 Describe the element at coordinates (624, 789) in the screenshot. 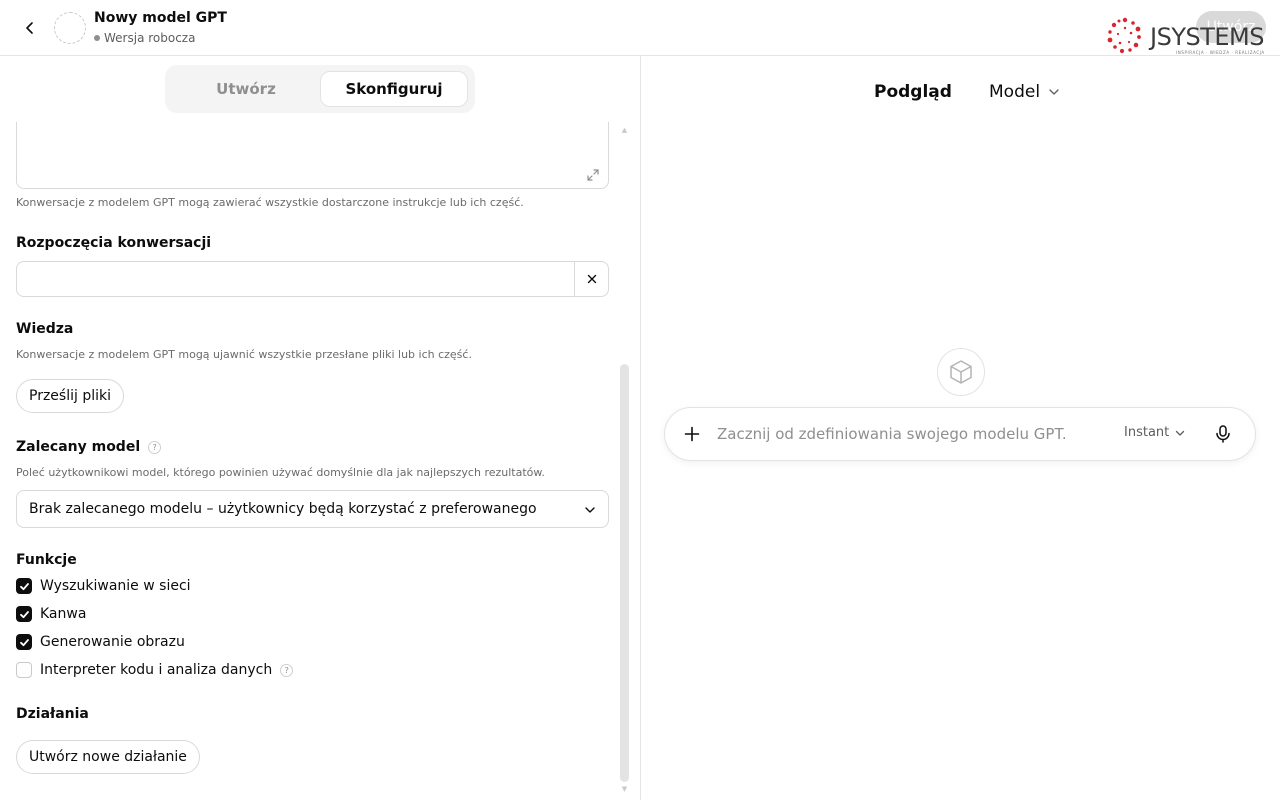

I see `scroll-down-arrow-icon: ▼` at that location.